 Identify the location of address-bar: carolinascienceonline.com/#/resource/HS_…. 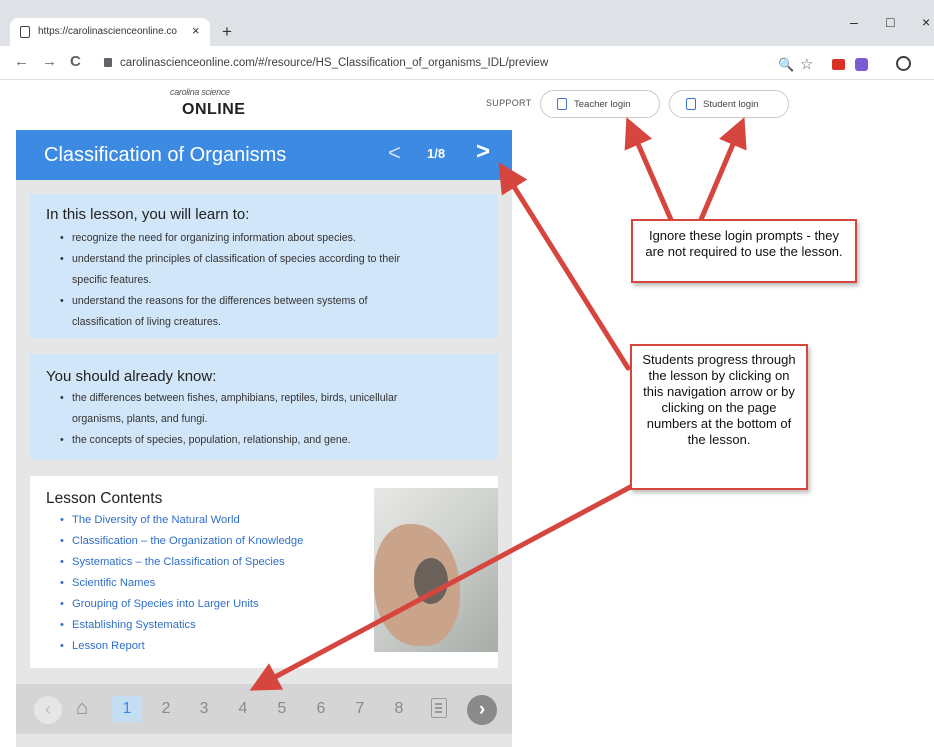
(457, 63).